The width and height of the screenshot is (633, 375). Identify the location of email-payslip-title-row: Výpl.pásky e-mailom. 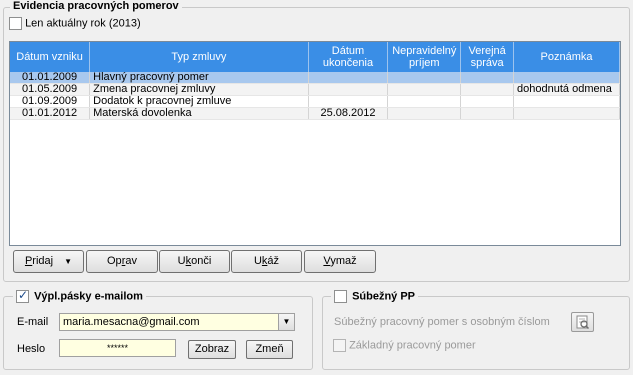
(79, 295).